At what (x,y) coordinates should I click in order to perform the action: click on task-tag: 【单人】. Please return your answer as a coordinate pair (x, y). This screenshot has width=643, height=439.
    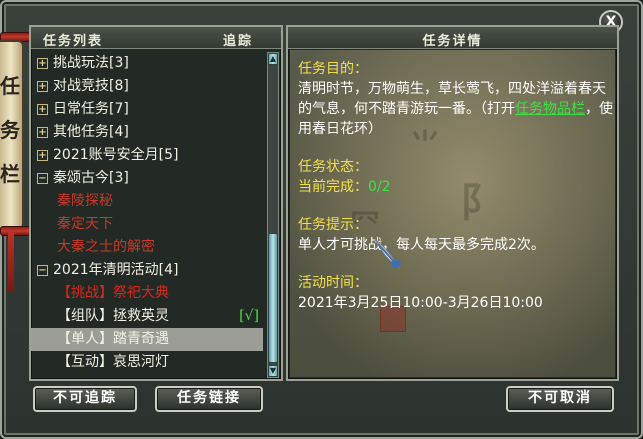
    Looking at the image, I should click on (85, 339).